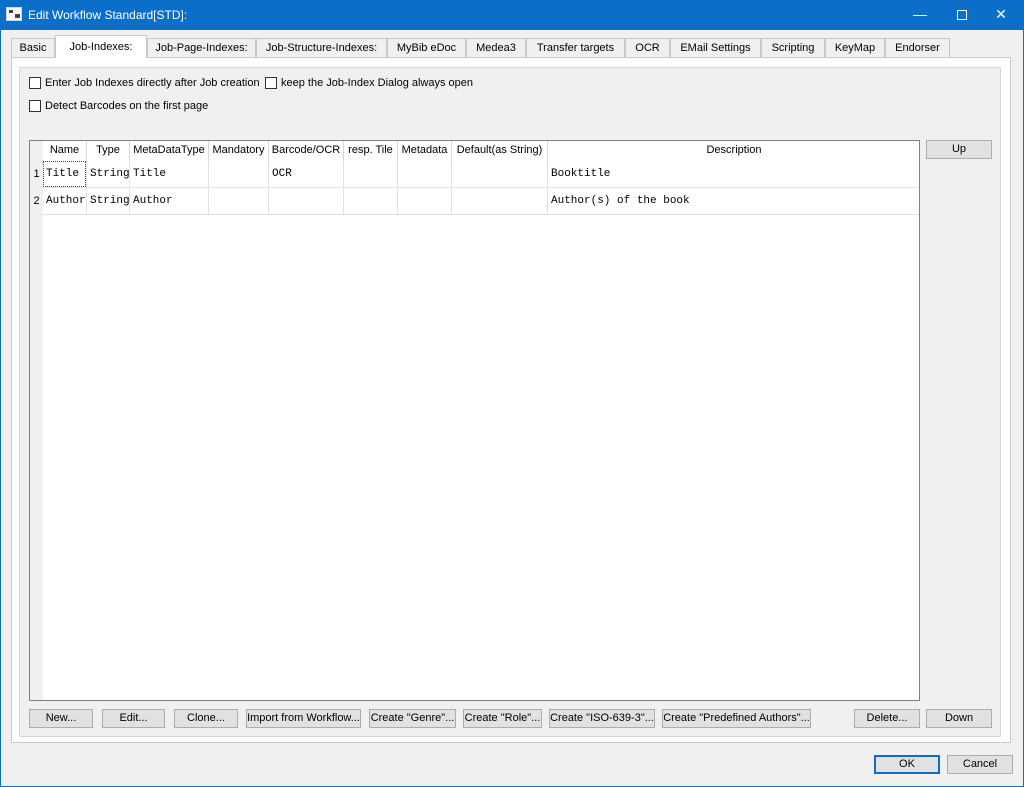 The image size is (1024, 787). I want to click on table-cell-metadatatype: Author, so click(169, 201).